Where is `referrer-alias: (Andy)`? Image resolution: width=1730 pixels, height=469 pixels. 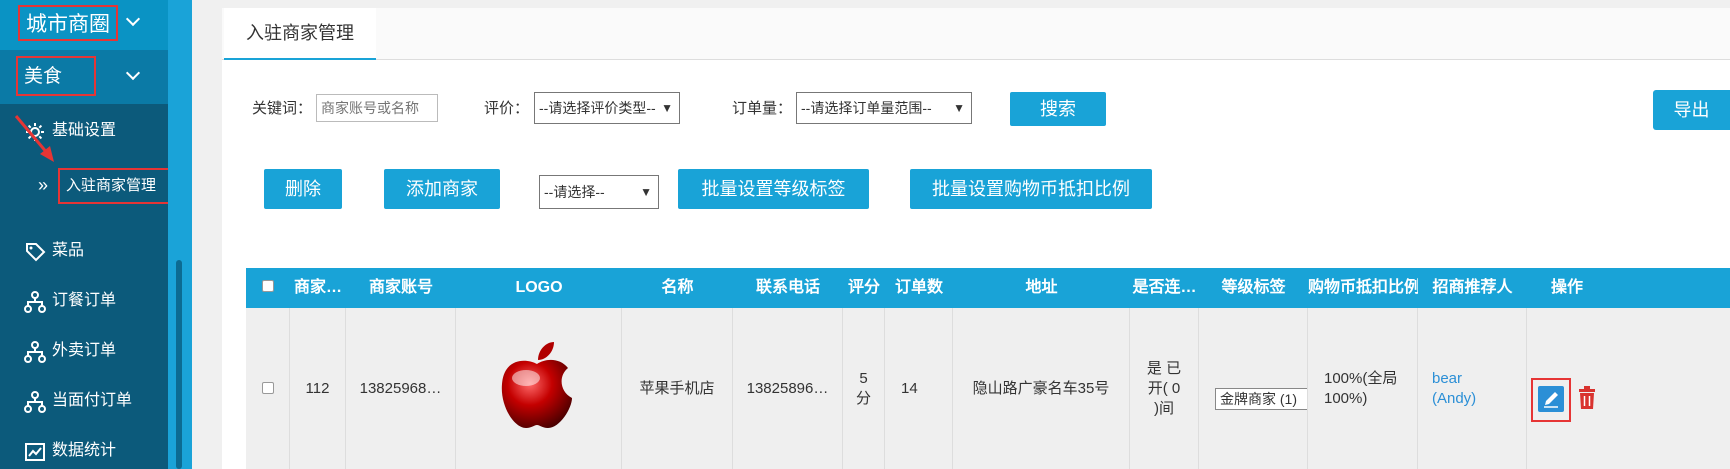 referrer-alias: (Andy) is located at coordinates (1454, 398).